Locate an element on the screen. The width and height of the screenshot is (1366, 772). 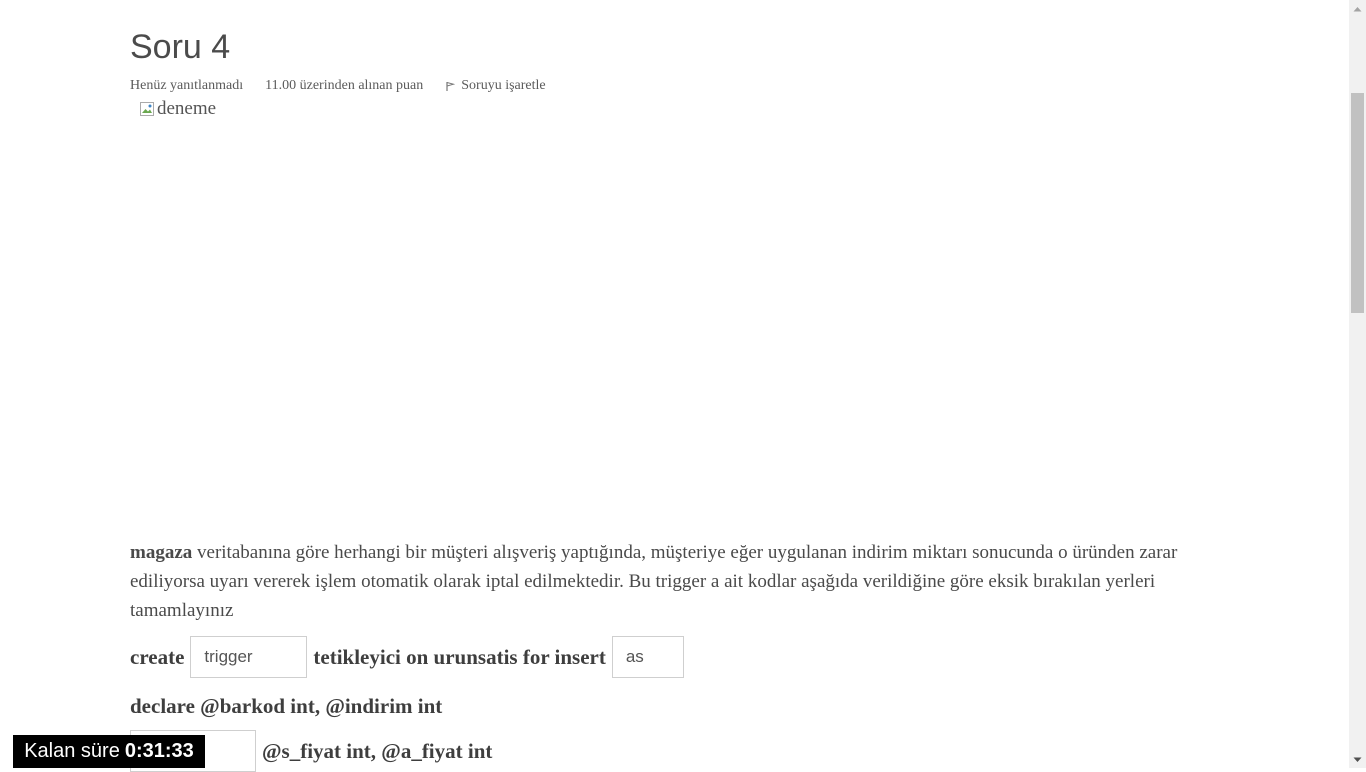
code-declare-statement: declare @barkod int, @indirim int is located at coordinates (286, 705).